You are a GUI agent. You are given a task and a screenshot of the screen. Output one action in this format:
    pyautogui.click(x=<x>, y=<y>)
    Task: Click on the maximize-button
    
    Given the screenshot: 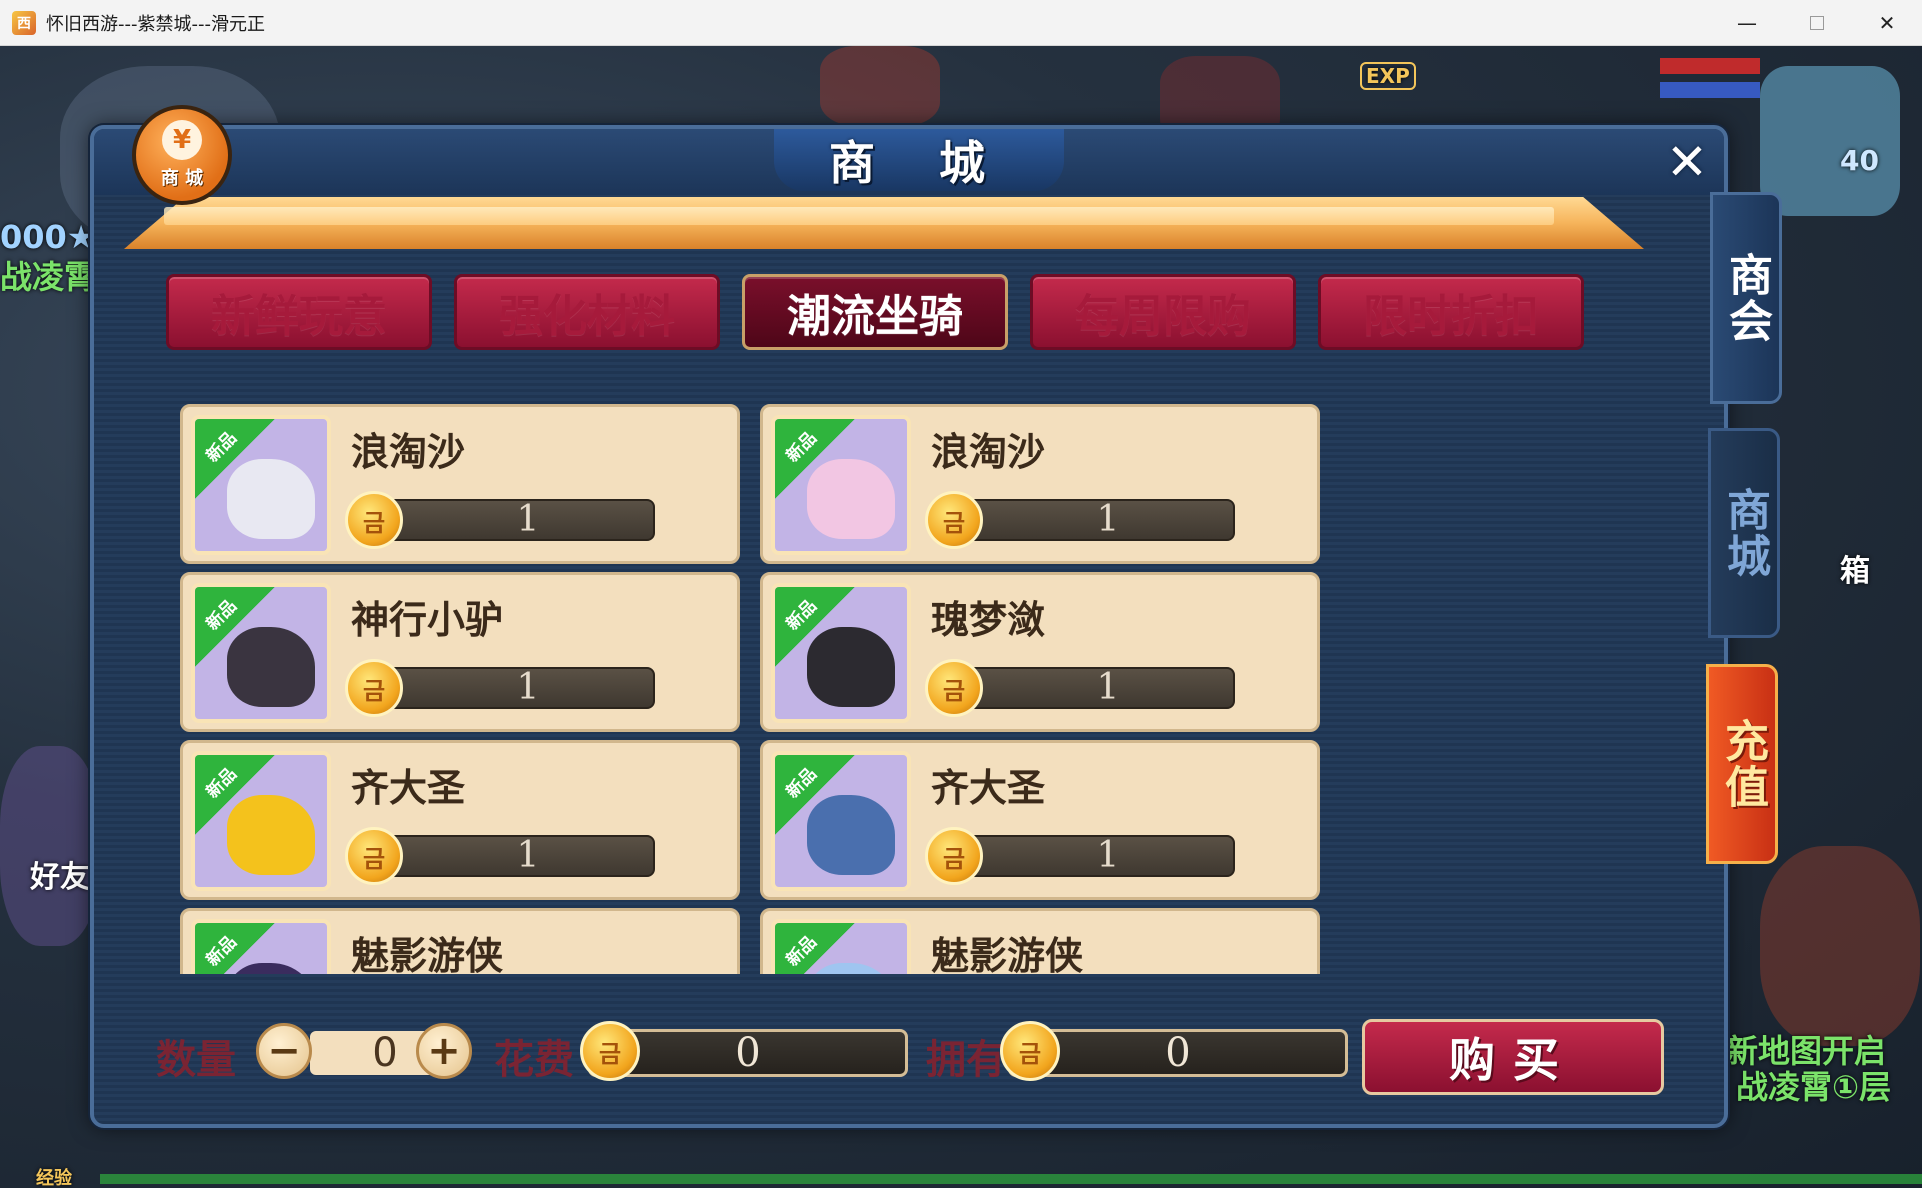 What is the action you would take?
    pyautogui.click(x=1817, y=23)
    